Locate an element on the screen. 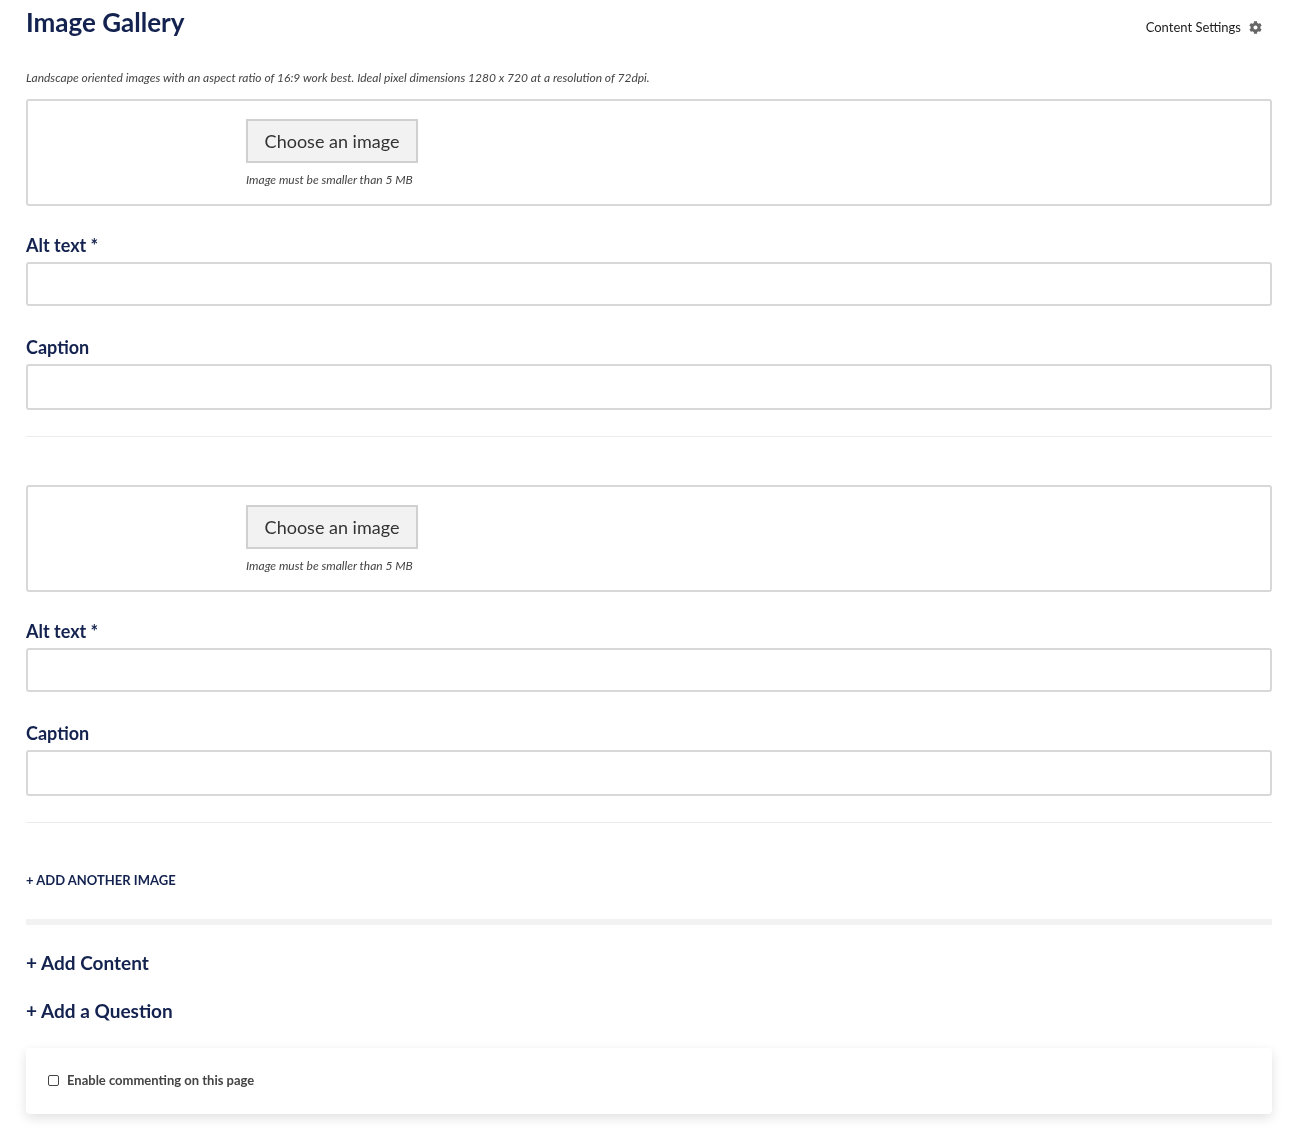 This screenshot has width=1298, height=1142. content-settings-link: Content Settings is located at coordinates (1203, 28).